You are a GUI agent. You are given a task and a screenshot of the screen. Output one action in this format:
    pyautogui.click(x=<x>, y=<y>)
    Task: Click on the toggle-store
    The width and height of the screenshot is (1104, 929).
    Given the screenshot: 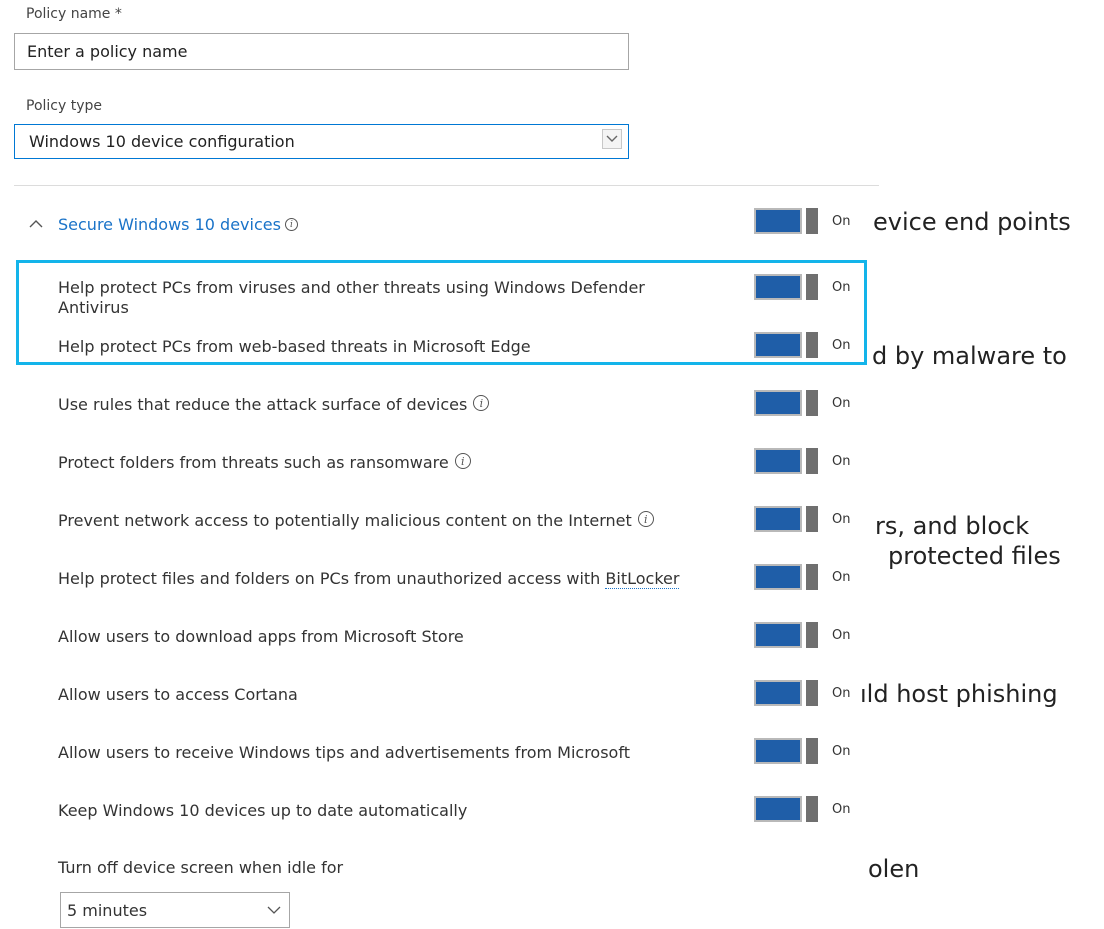 What is the action you would take?
    pyautogui.click(x=786, y=635)
    